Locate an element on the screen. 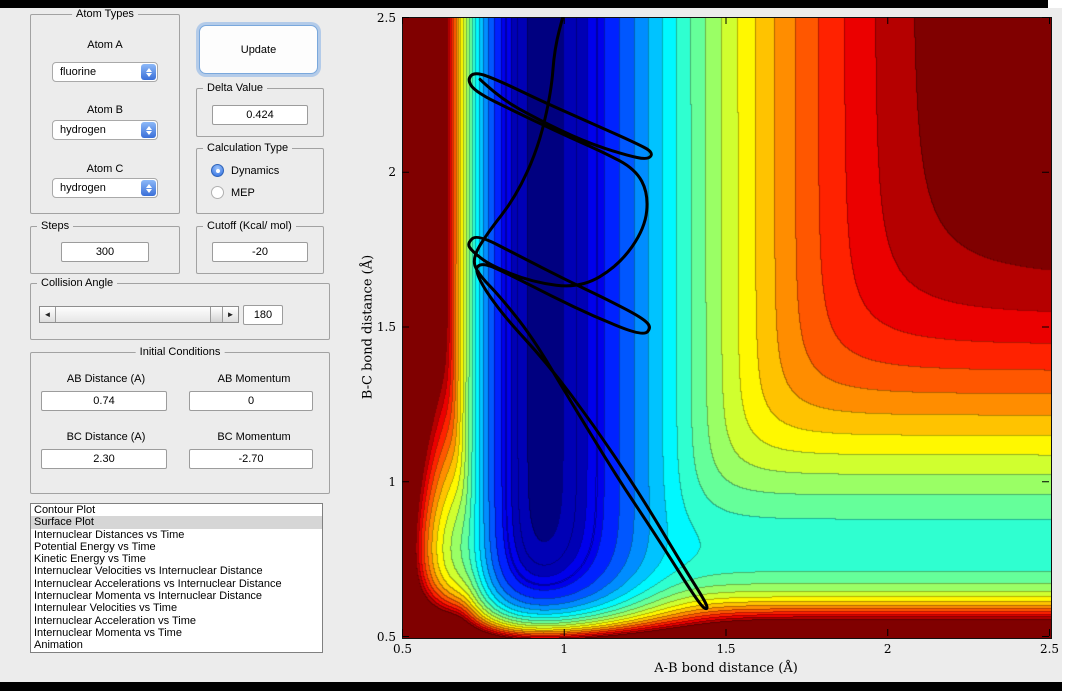  list-item: Animation is located at coordinates (176, 645).